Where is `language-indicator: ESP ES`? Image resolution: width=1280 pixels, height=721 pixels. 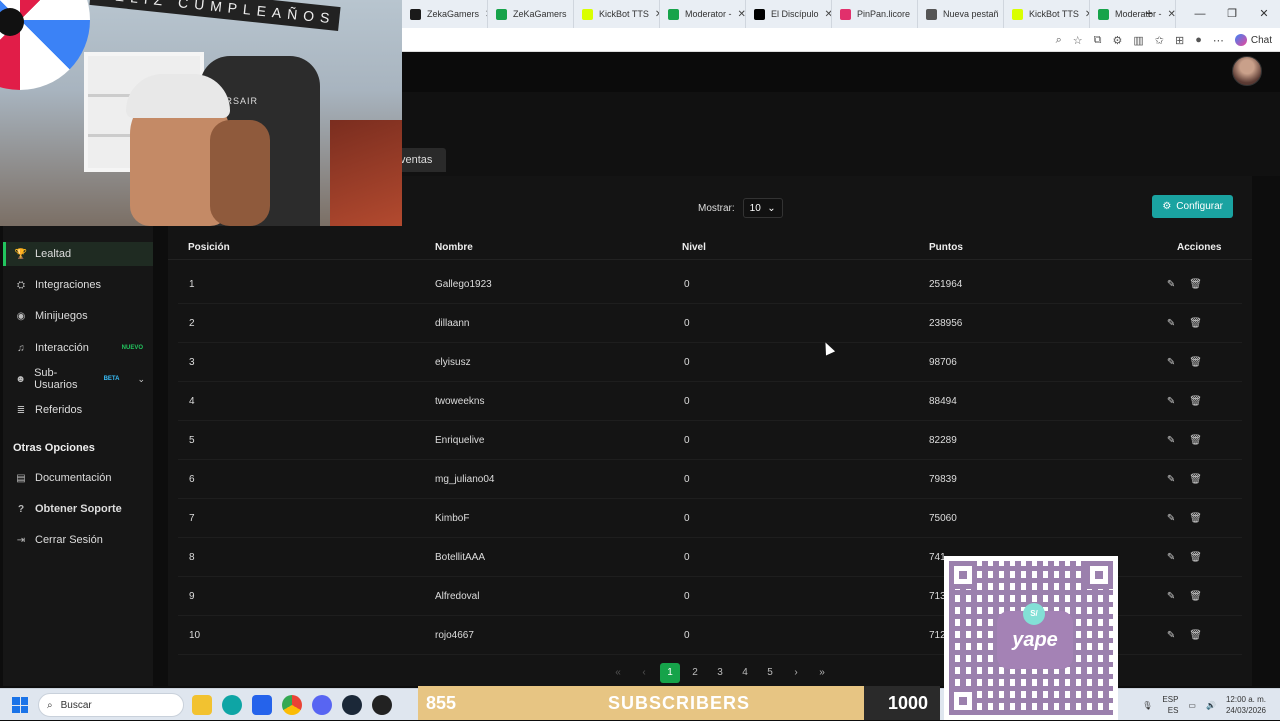 language-indicator: ESP ES is located at coordinates (1170, 705).